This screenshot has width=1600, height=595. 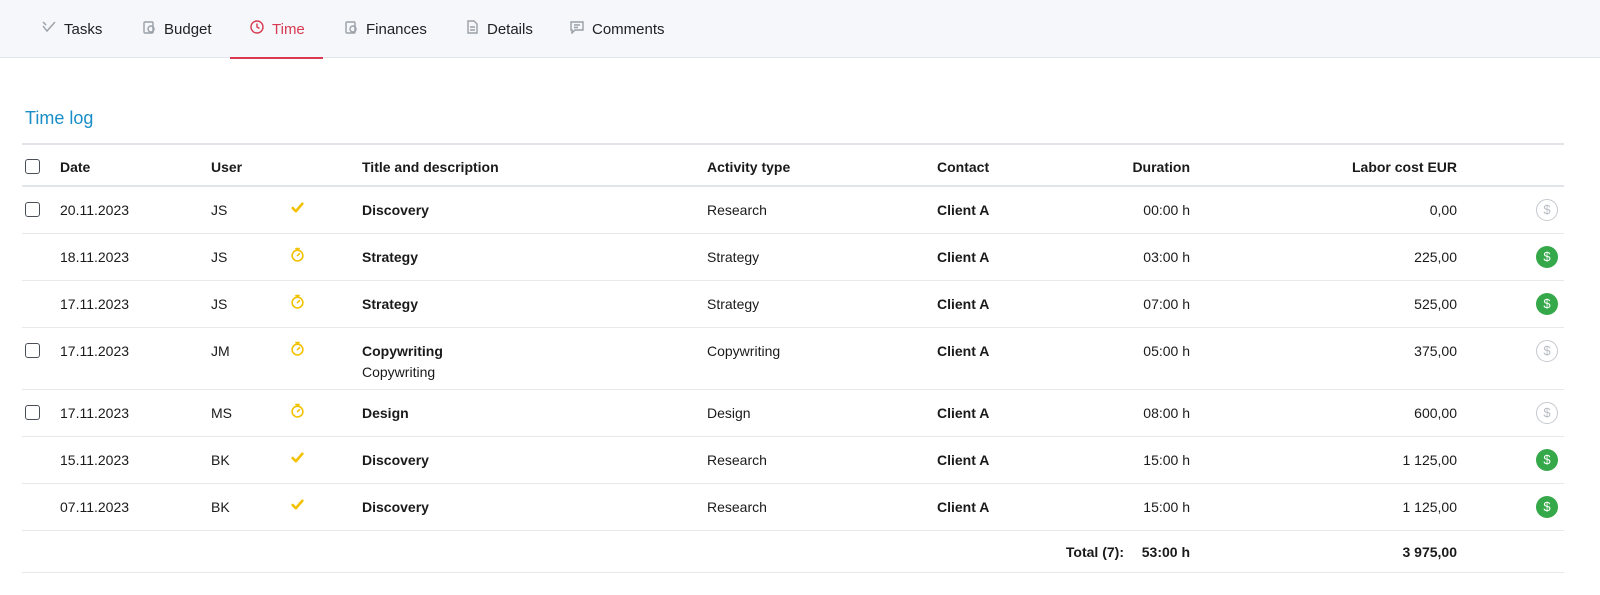 What do you see at coordinates (1404, 167) in the screenshot?
I see `column-header-labor-cost: Labor cost EUR` at bounding box center [1404, 167].